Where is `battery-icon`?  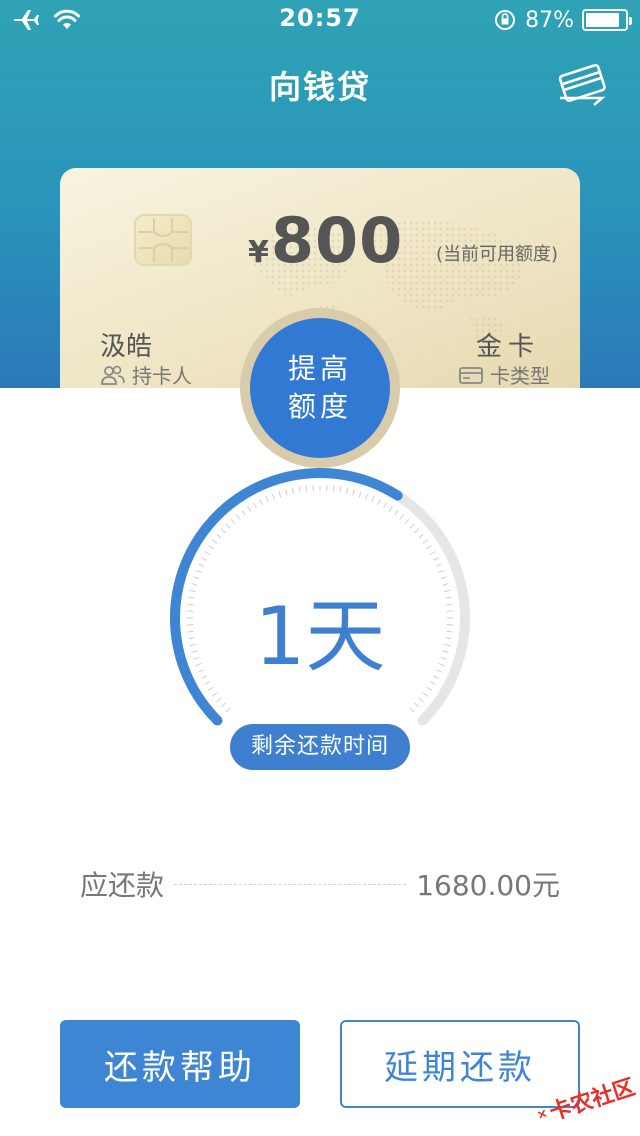 battery-icon is located at coordinates (607, 20).